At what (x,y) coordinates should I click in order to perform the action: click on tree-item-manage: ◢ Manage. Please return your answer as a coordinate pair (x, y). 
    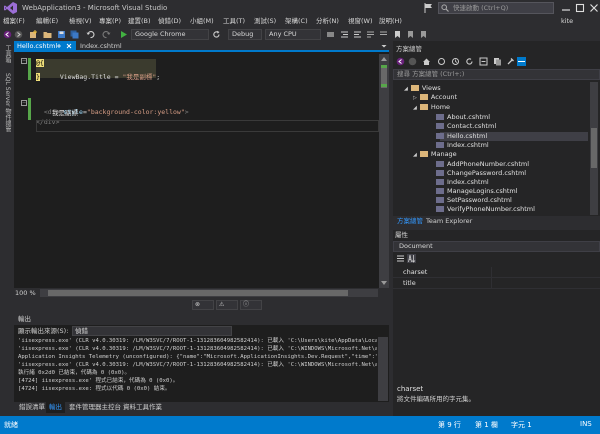
    Looking at the image, I should click on (435, 154).